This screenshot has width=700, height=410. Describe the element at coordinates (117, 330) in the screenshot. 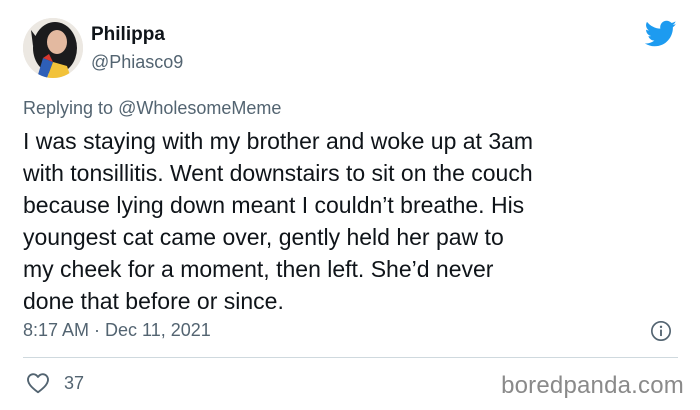

I see `tweet-timestamp: 8:17 AM · Dec 11, 2021` at that location.